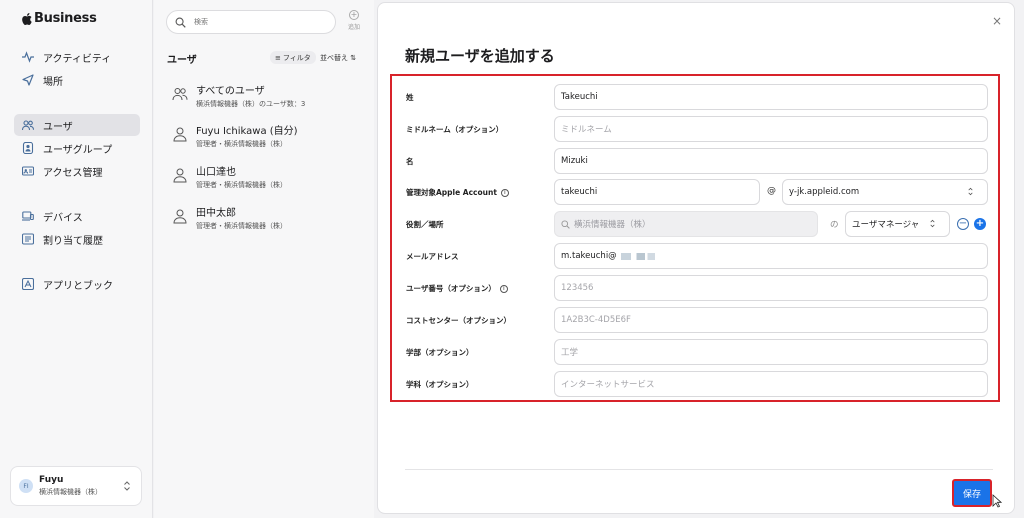 The width and height of the screenshot is (1024, 518). What do you see at coordinates (886, 225) in the screenshot?
I see `role-value: ユーザマネージャ` at bounding box center [886, 225].